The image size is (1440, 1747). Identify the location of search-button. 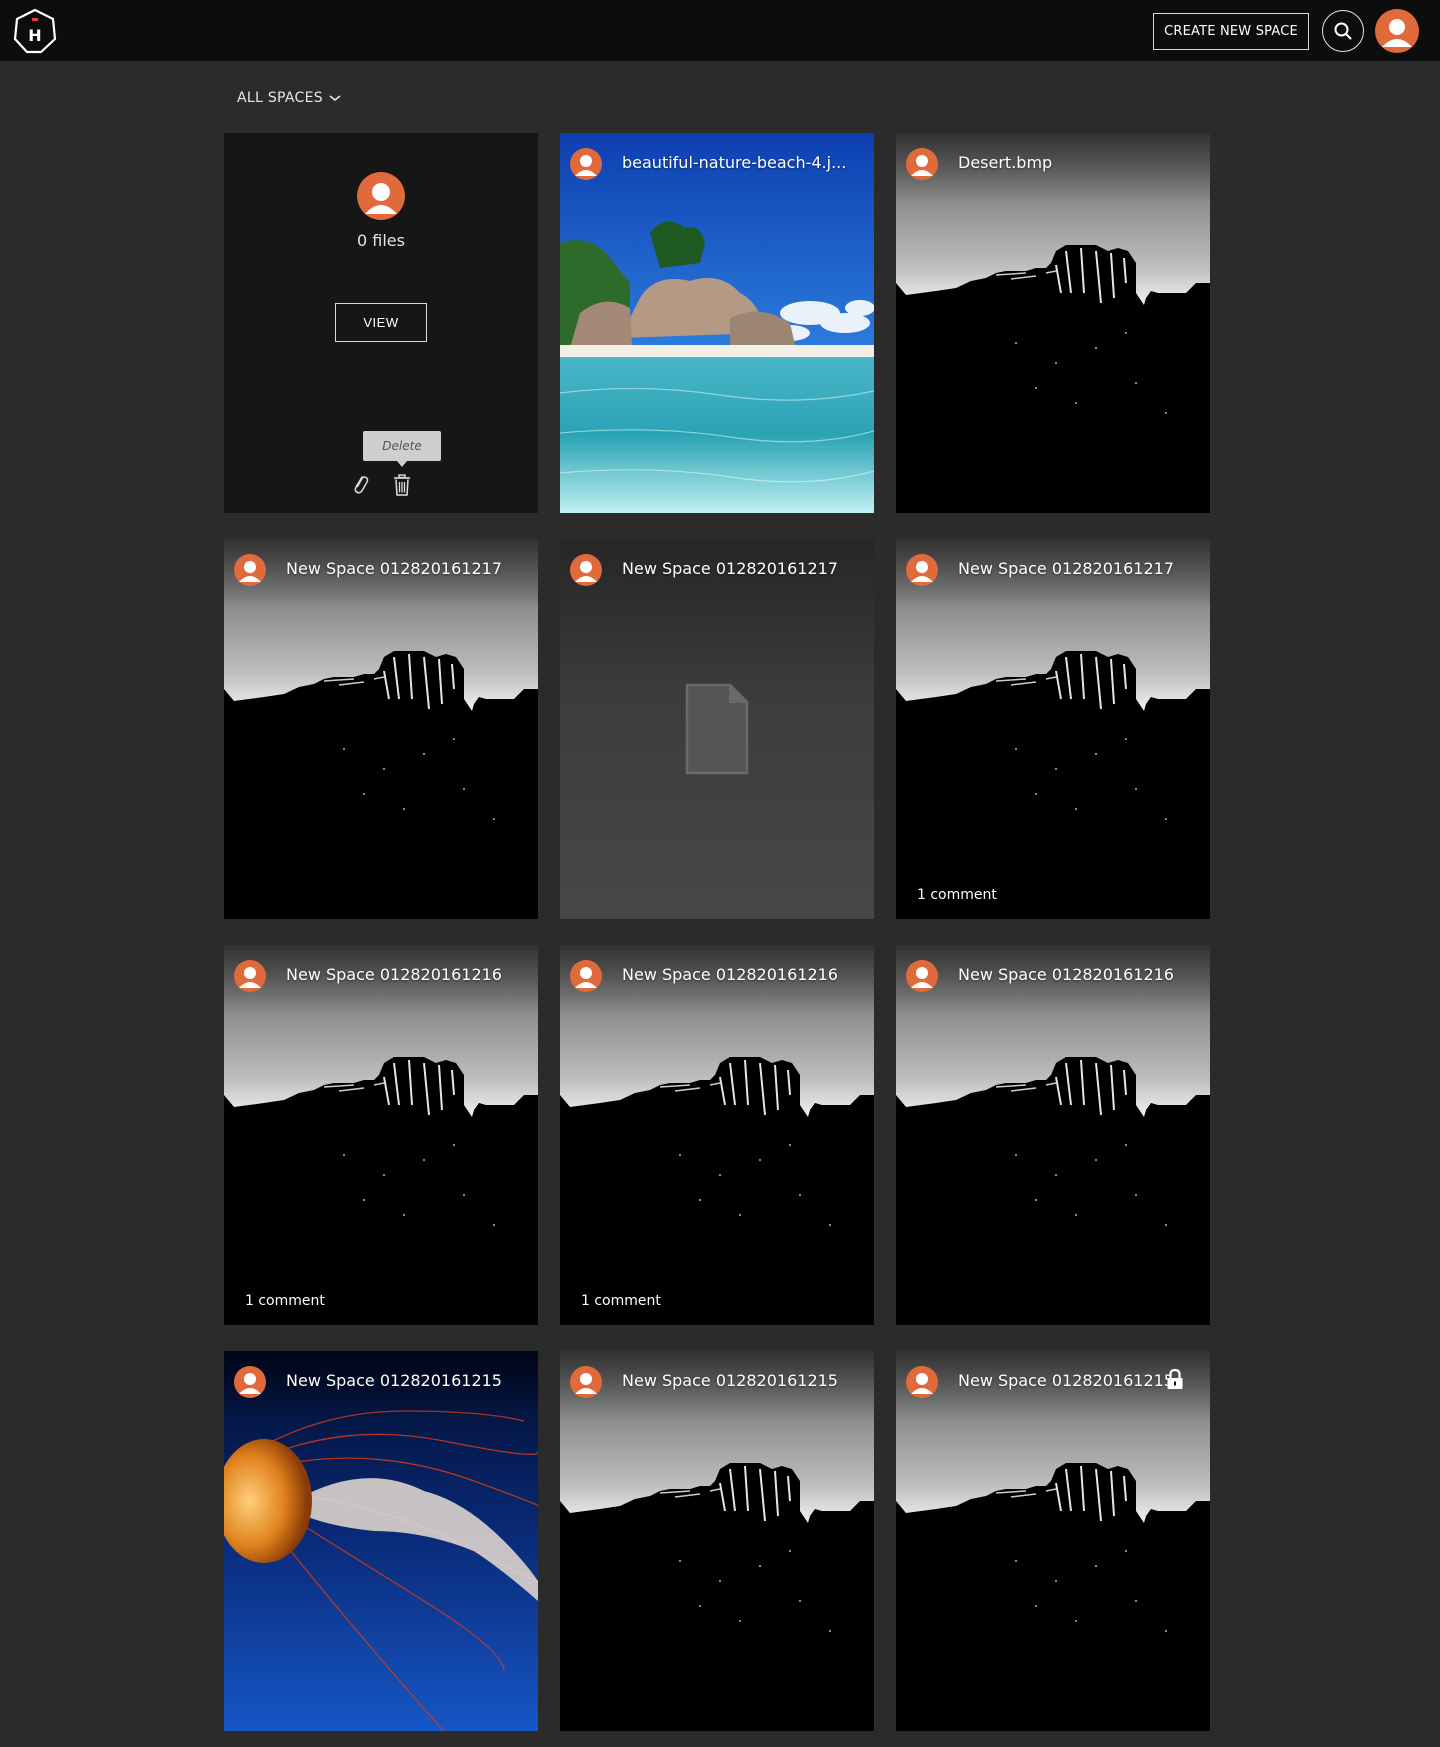
(1343, 31).